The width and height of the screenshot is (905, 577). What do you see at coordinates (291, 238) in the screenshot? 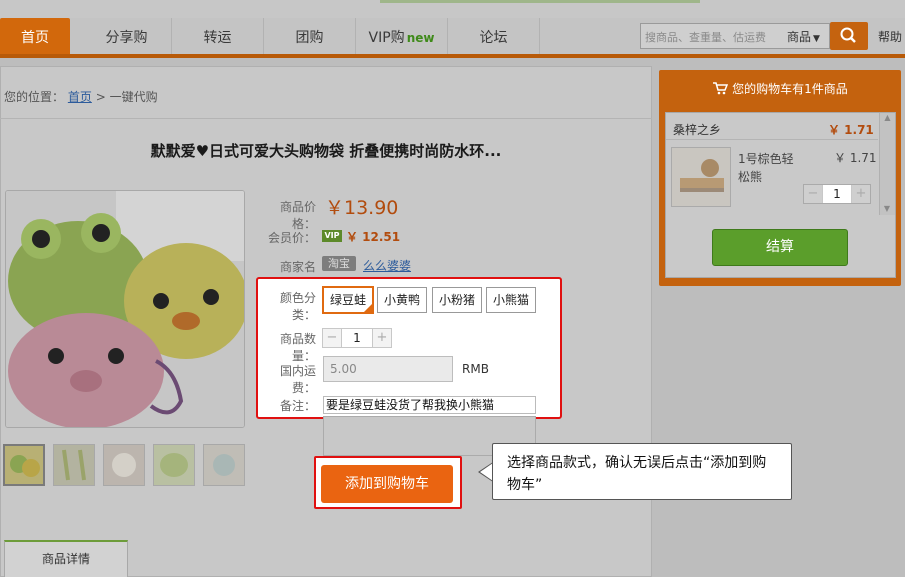
I see `member-price-label: 会员价：` at bounding box center [291, 238].